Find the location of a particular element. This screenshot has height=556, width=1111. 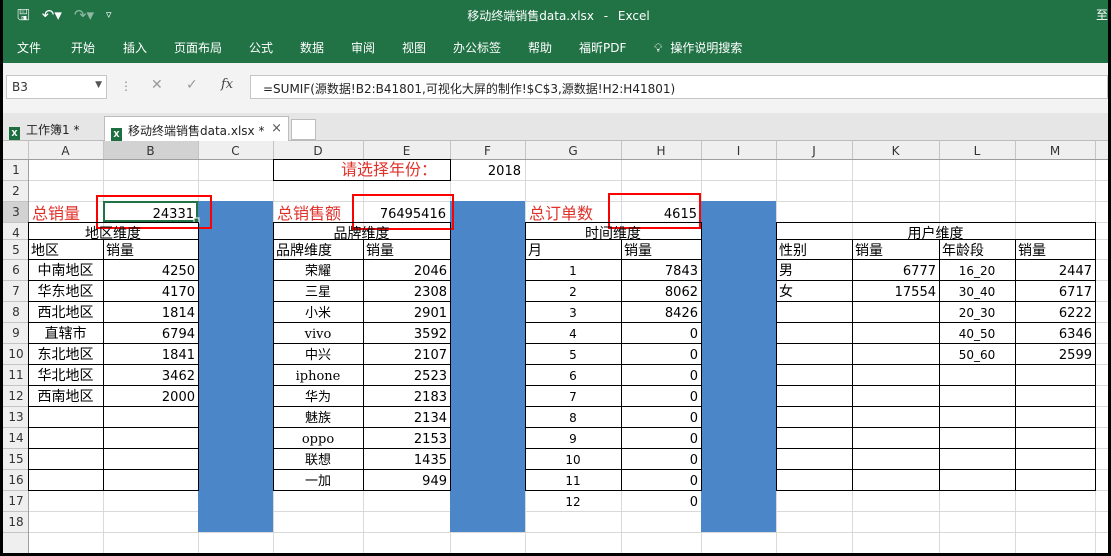

region-header-region: 地区 is located at coordinates (45, 251).